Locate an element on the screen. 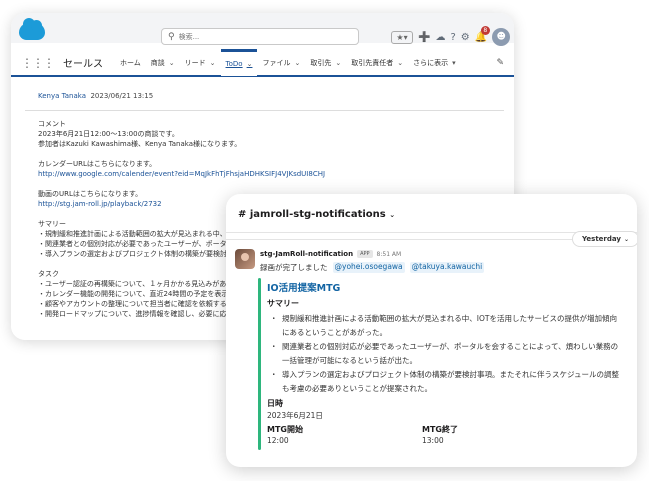 The width and height of the screenshot is (649, 481). caret-down-icon: ▾ is located at coordinates (454, 63).